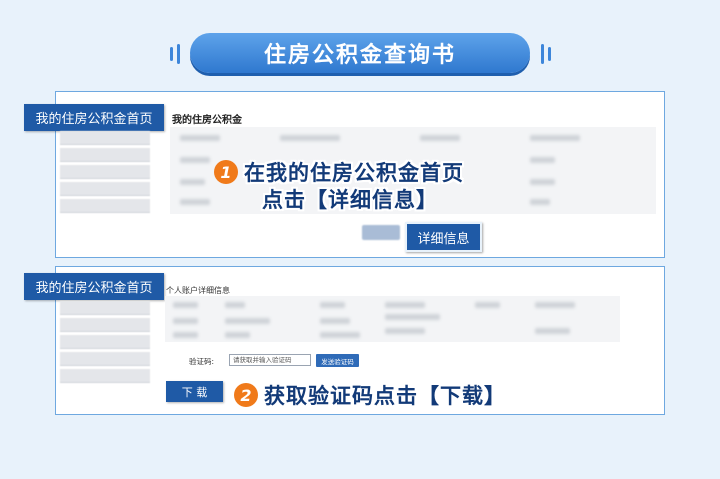 Image resolution: width=720 pixels, height=479 pixels. I want to click on step-1-badge: 1, so click(226, 172).